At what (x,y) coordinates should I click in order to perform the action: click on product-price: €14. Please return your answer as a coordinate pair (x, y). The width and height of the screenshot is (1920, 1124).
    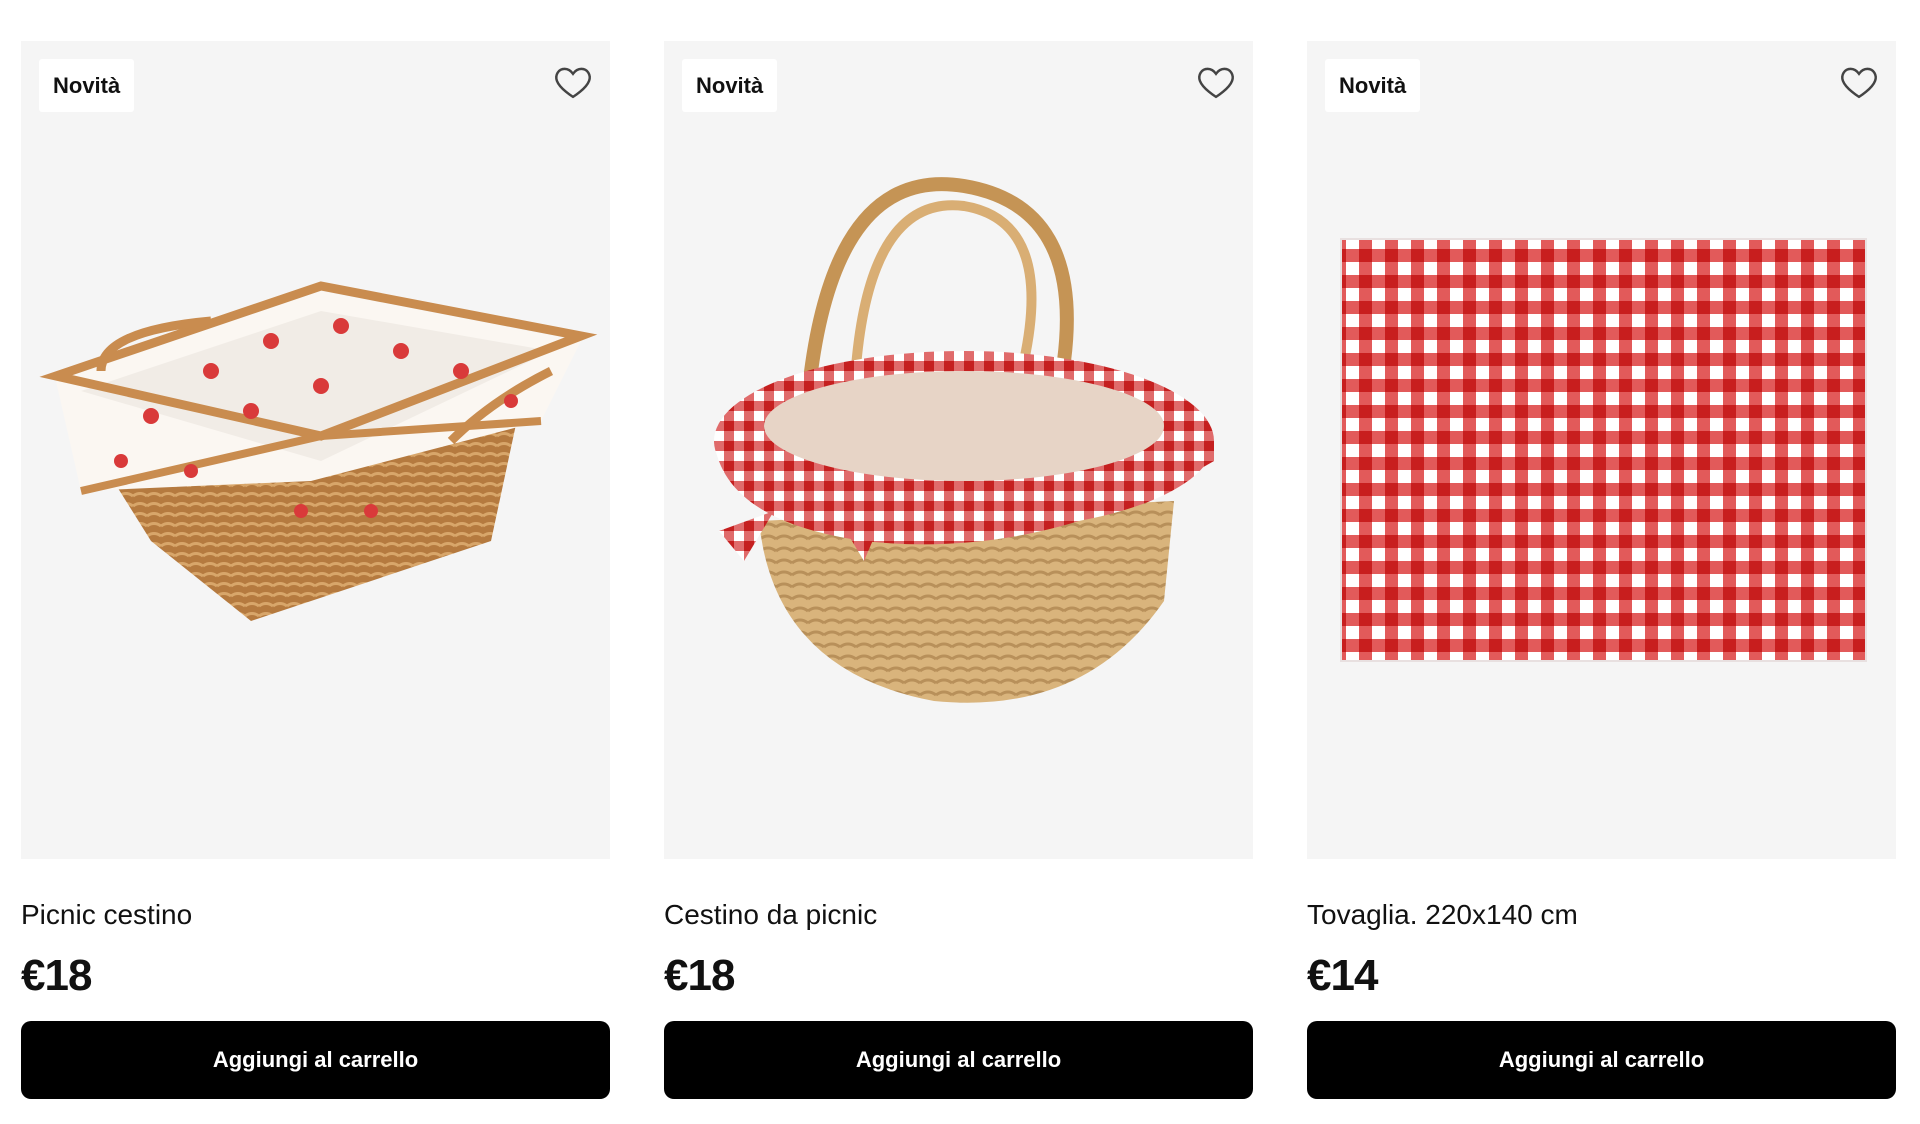
    Looking at the image, I should click on (1342, 975).